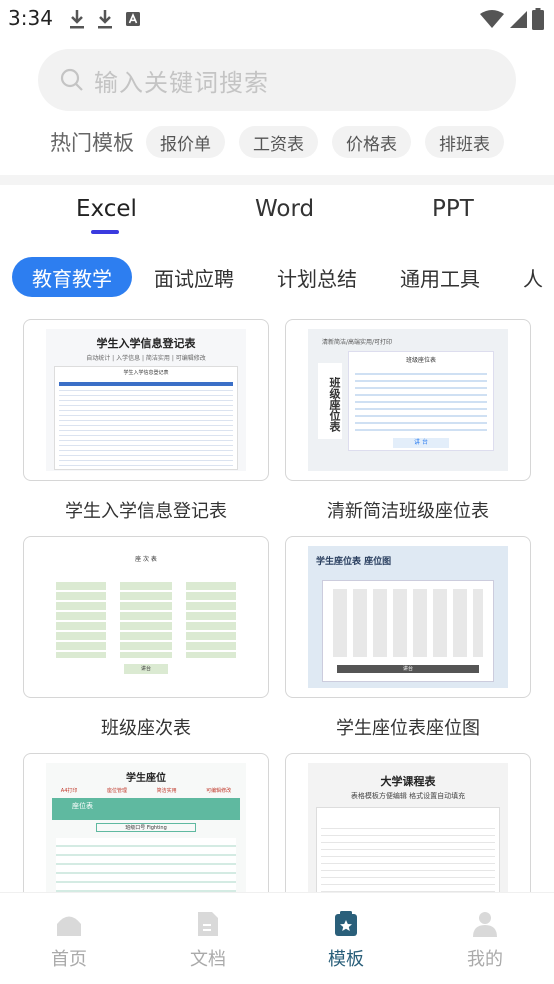  What do you see at coordinates (219, 791) in the screenshot?
I see `thumbnail-tag: 可编辑修改` at bounding box center [219, 791].